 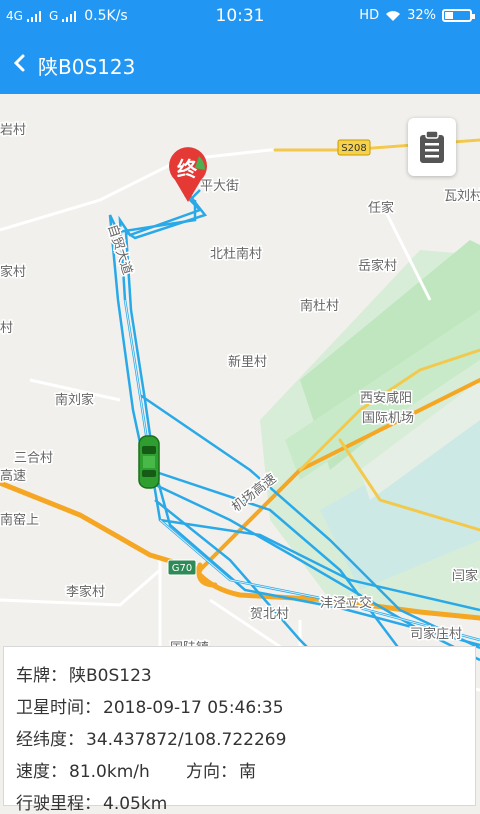 What do you see at coordinates (211, 772) in the screenshot?
I see `direction-label: 方向：` at bounding box center [211, 772].